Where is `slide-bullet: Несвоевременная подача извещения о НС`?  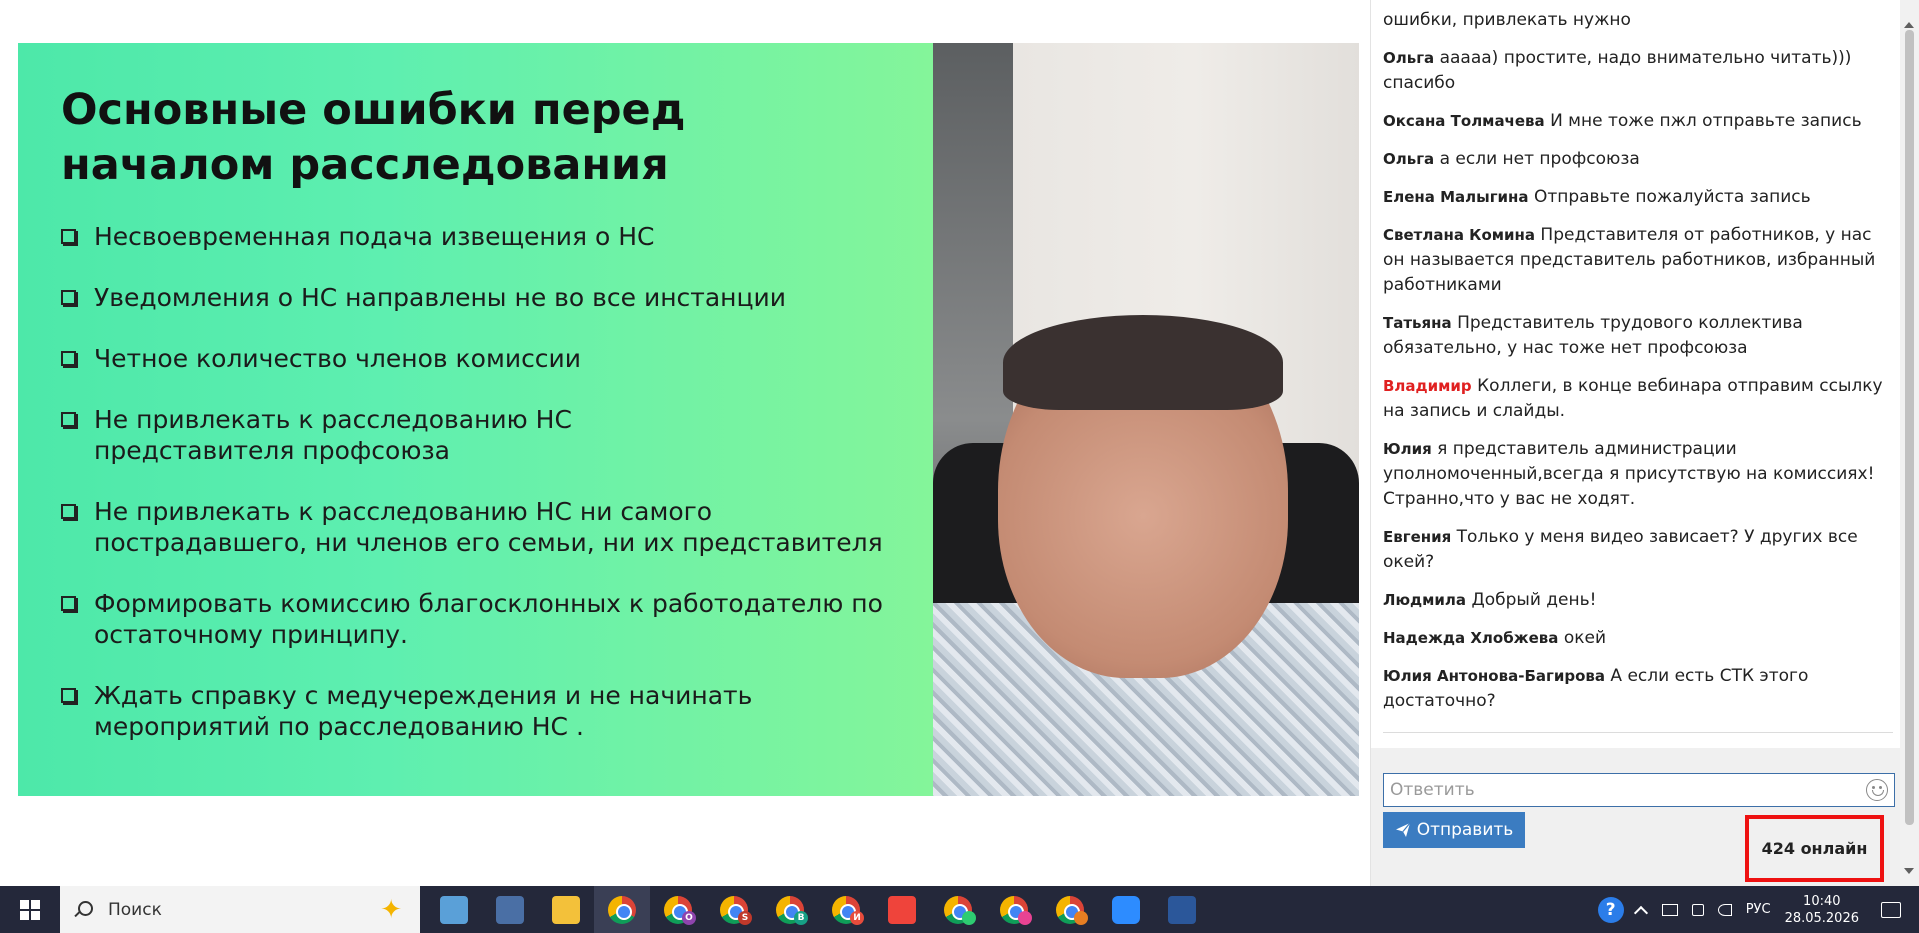
slide-bullet: Несвоевременная подача извещения о НС is located at coordinates (491, 236).